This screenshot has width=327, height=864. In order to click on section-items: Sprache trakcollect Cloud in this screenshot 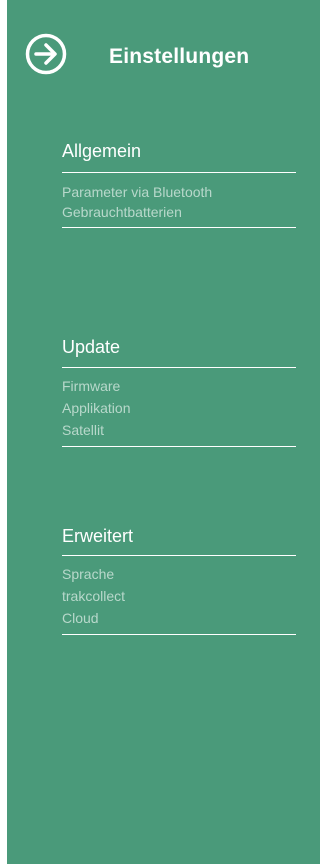, I will do `click(179, 595)`.